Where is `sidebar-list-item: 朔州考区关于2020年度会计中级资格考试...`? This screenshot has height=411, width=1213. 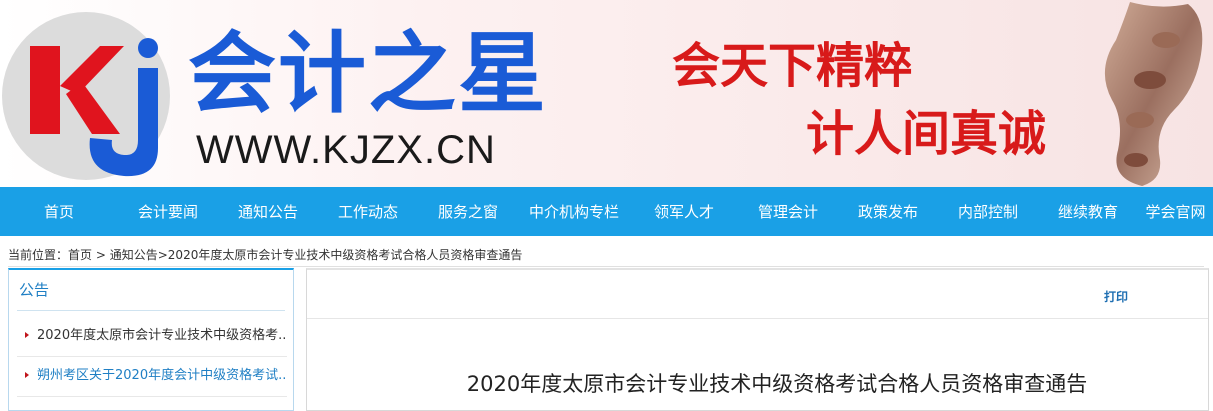 sidebar-list-item: 朔州考区关于2020年度会计中级资格考试... is located at coordinates (152, 376).